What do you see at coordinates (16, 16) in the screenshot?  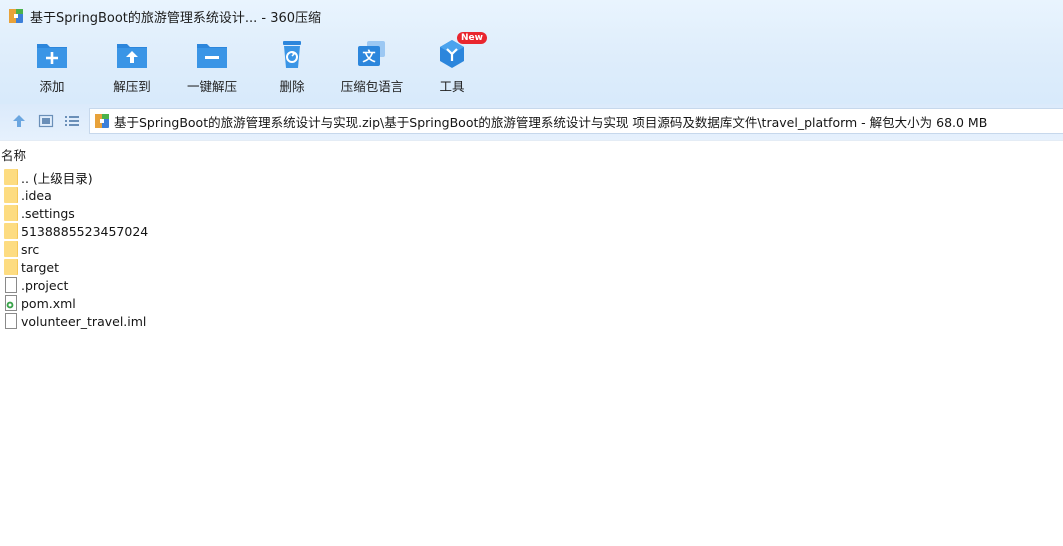 I see `archive-app-icon` at bounding box center [16, 16].